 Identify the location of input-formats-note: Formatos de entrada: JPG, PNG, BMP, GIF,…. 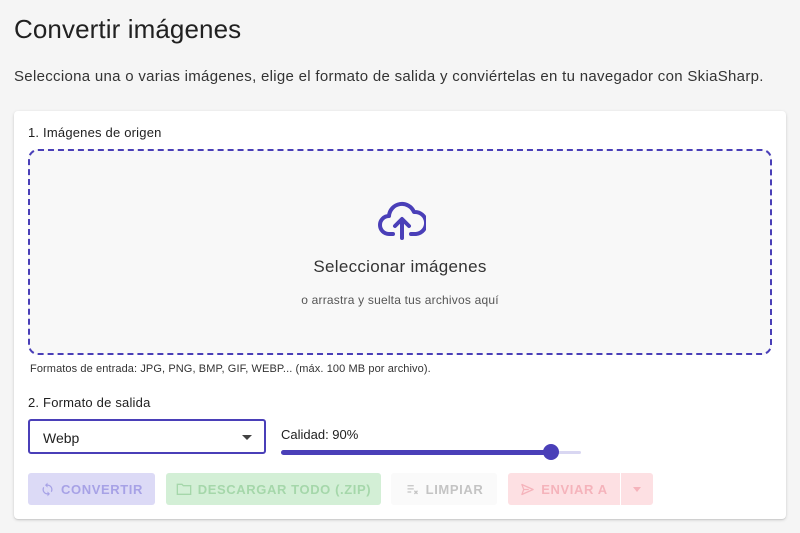
(230, 369).